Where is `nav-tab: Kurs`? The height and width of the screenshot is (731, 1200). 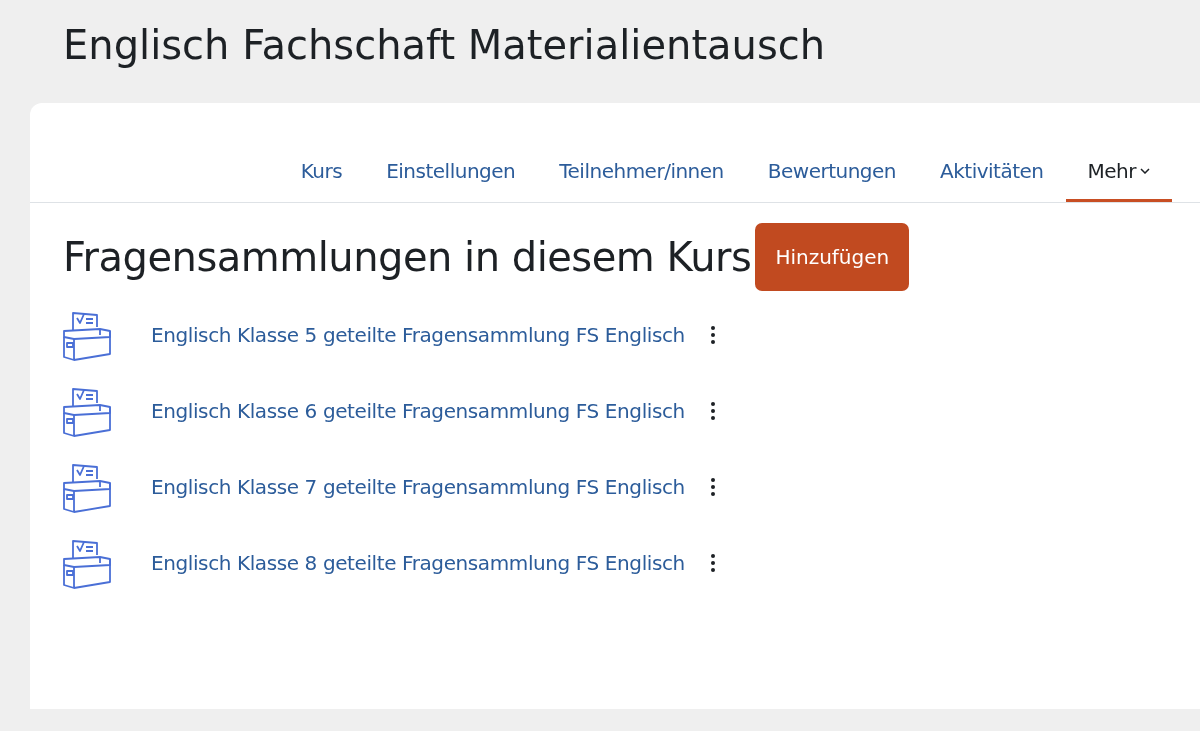
nav-tab: Kurs is located at coordinates (321, 174).